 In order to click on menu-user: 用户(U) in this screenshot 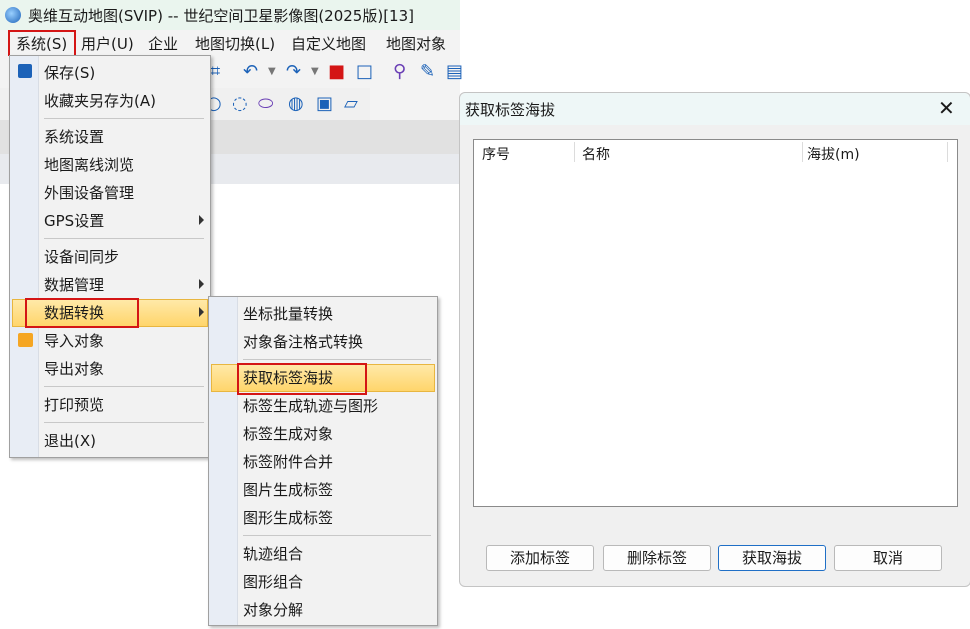, I will do `click(107, 43)`.